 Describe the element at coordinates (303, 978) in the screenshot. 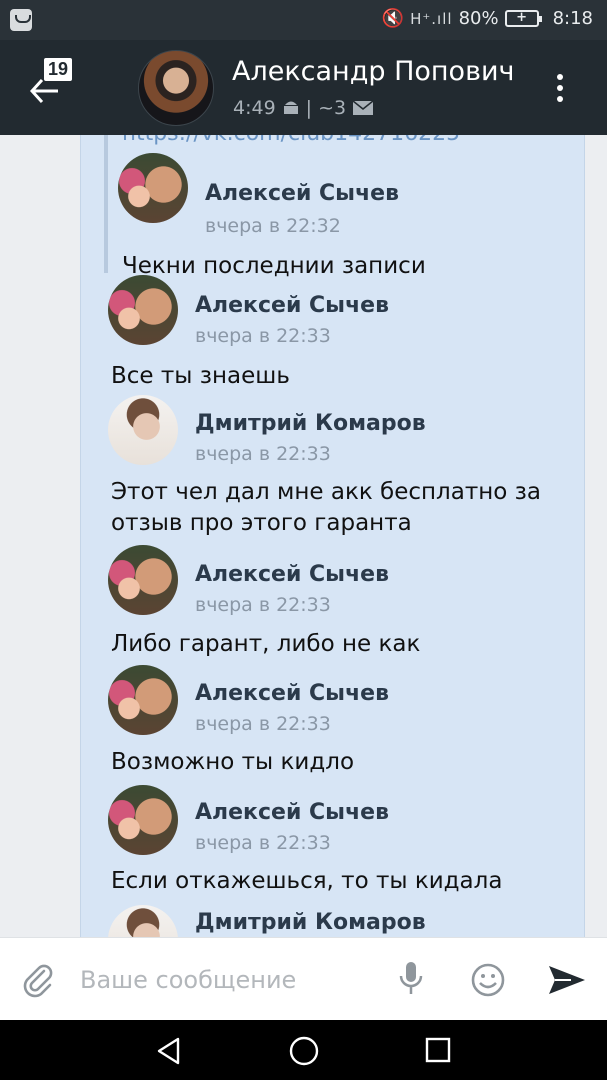

I see `message-composer: Ваше сообщение` at that location.